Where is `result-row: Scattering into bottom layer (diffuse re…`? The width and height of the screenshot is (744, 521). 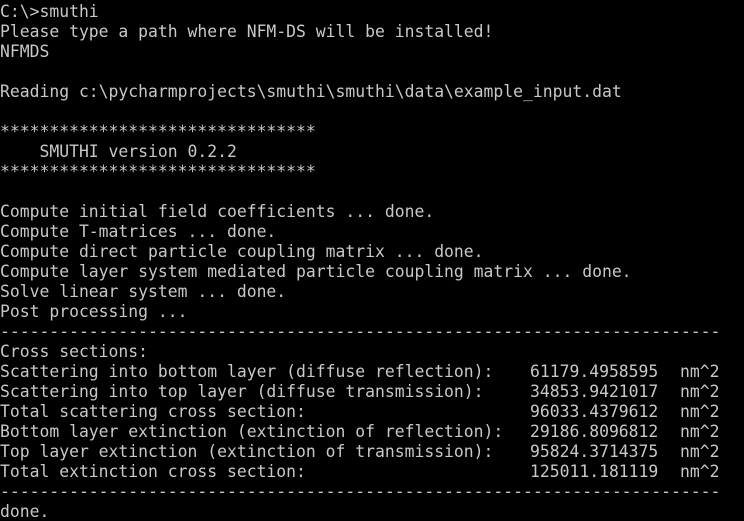 result-row: Scattering into bottom layer (diffuse re… is located at coordinates (372, 372).